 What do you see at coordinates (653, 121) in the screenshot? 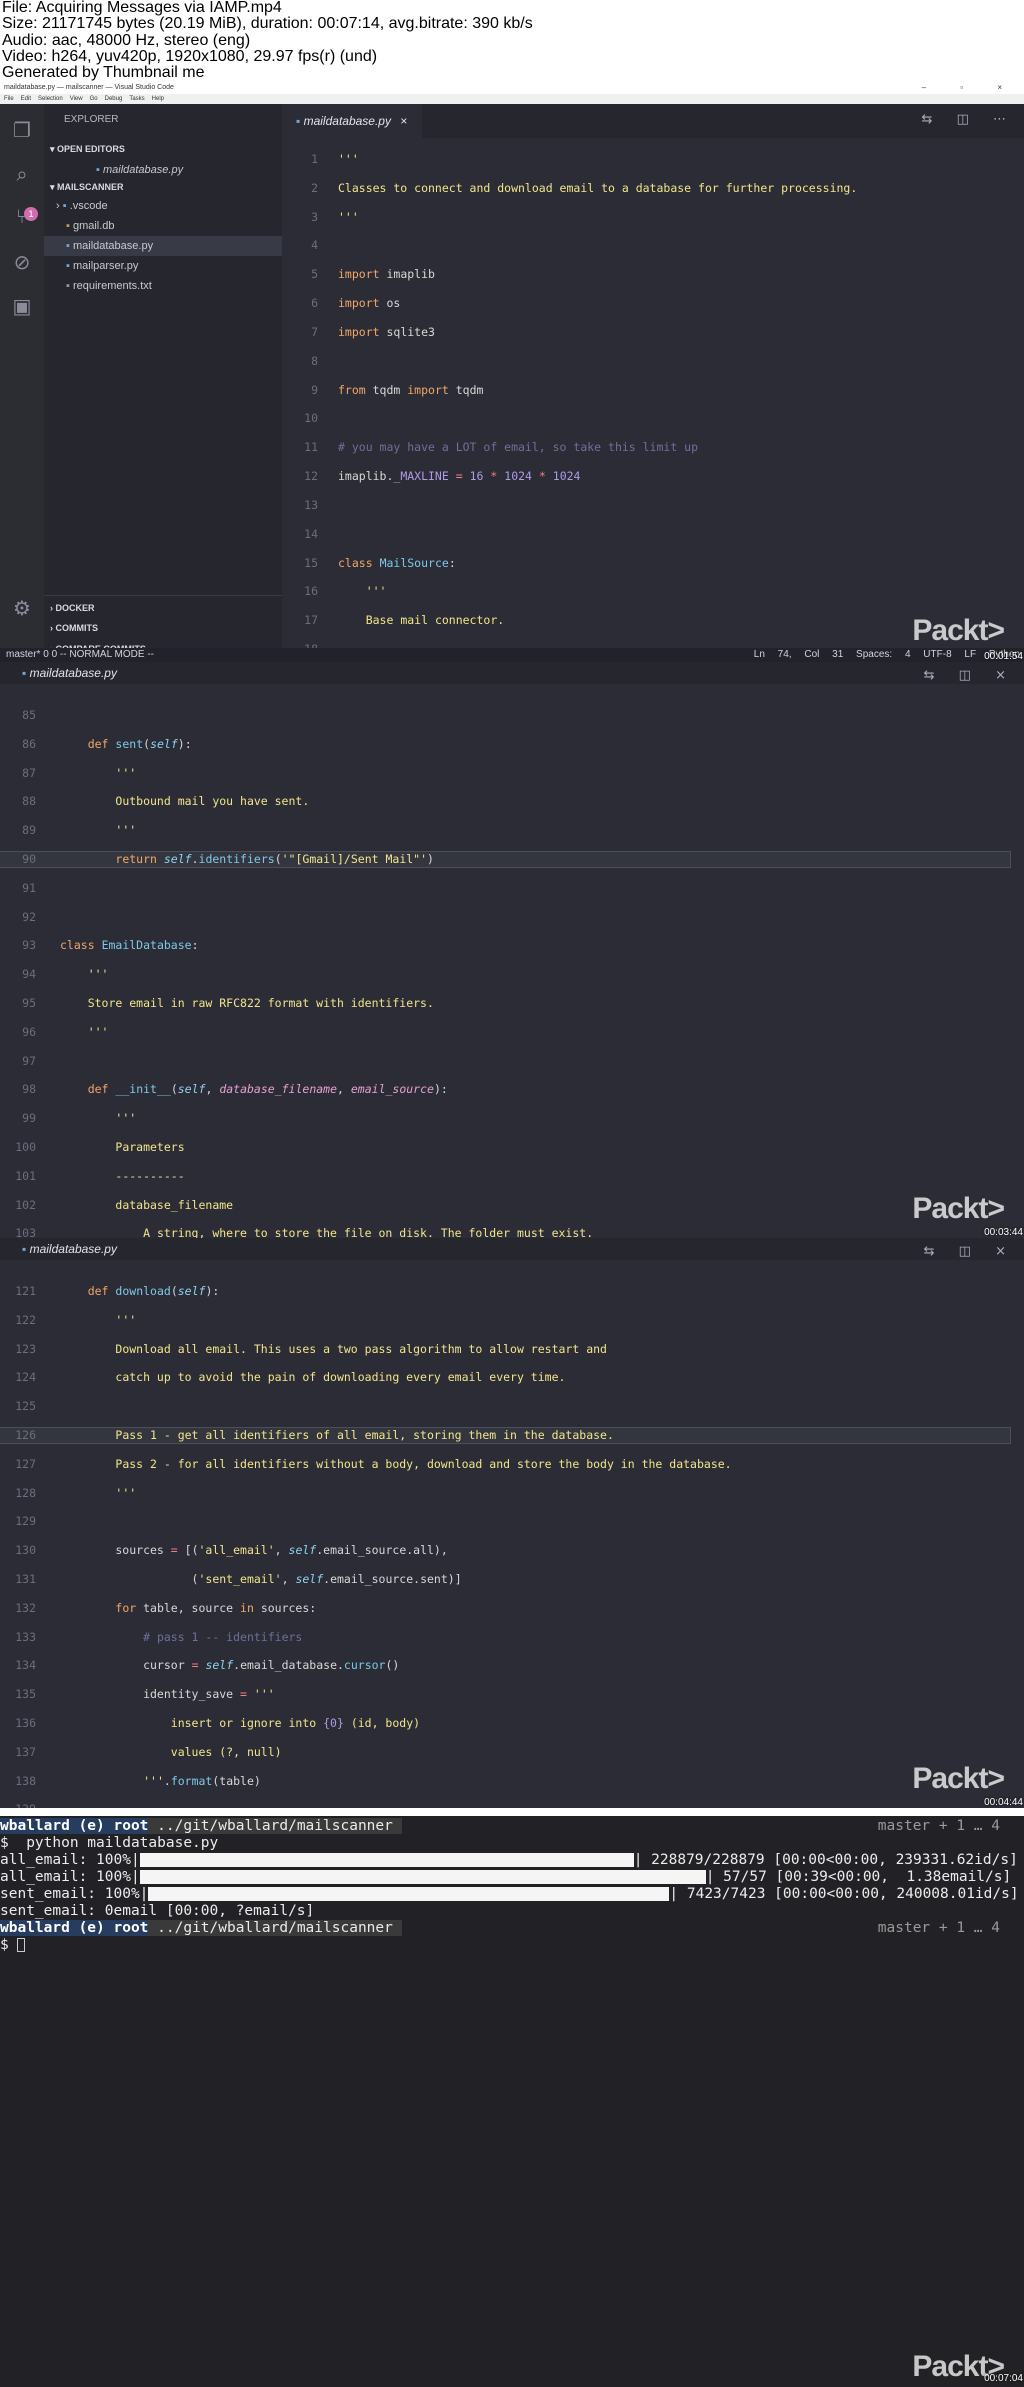
I see `editor-tabs: ▪ maildatabase.py × ⇆ ◫ ⋯` at bounding box center [653, 121].